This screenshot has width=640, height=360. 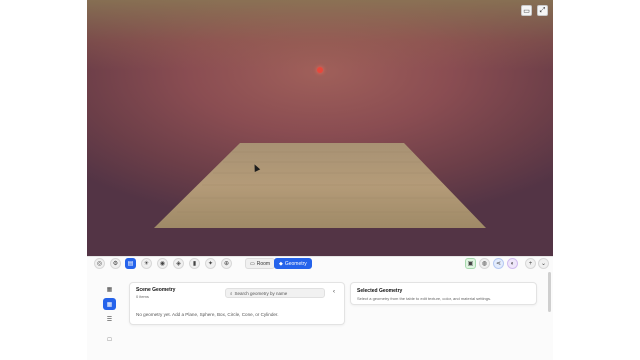 I want to click on trash-icon: ▮, so click(x=194, y=263).